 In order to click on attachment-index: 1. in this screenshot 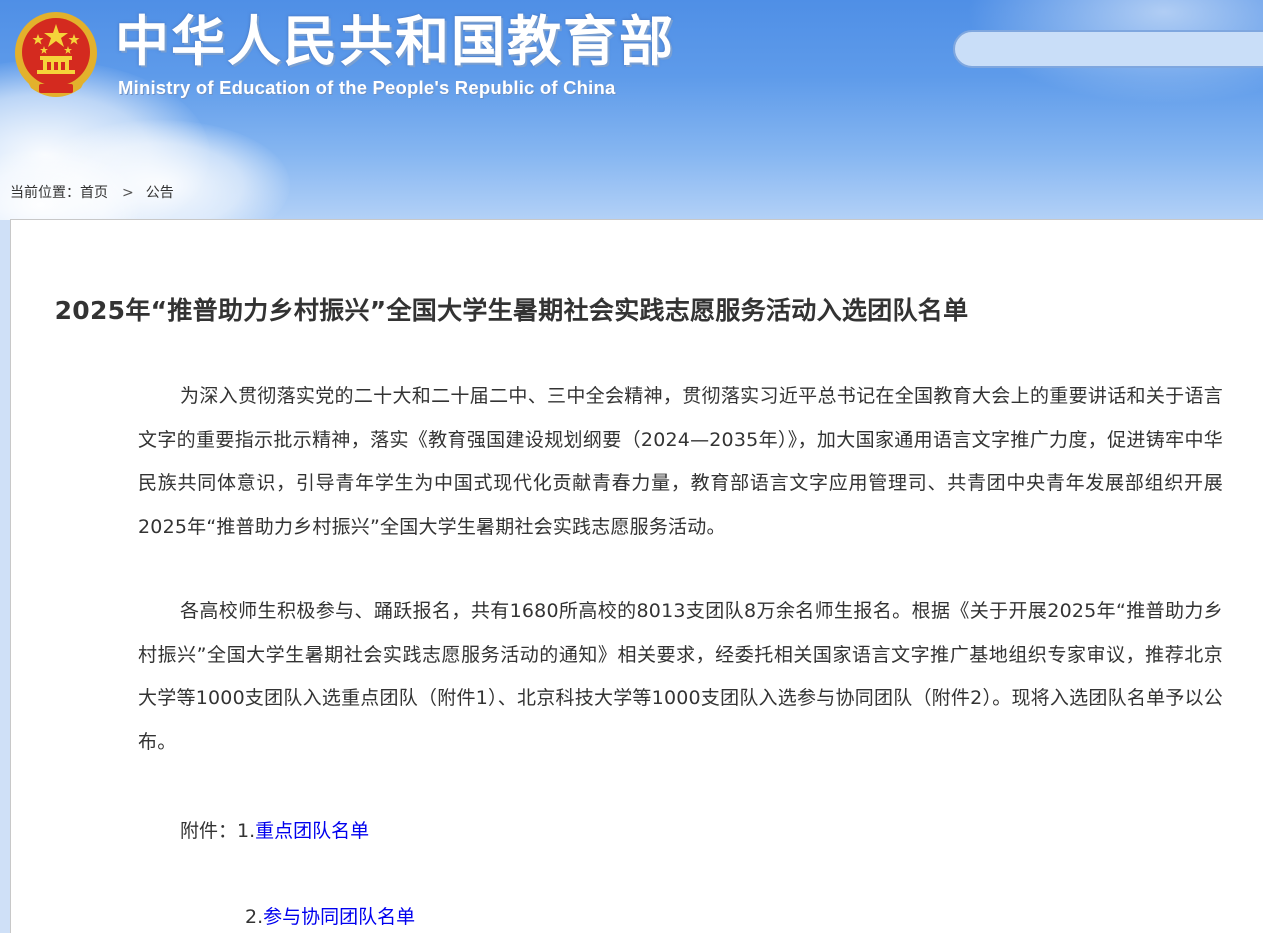, I will do `click(246, 831)`.